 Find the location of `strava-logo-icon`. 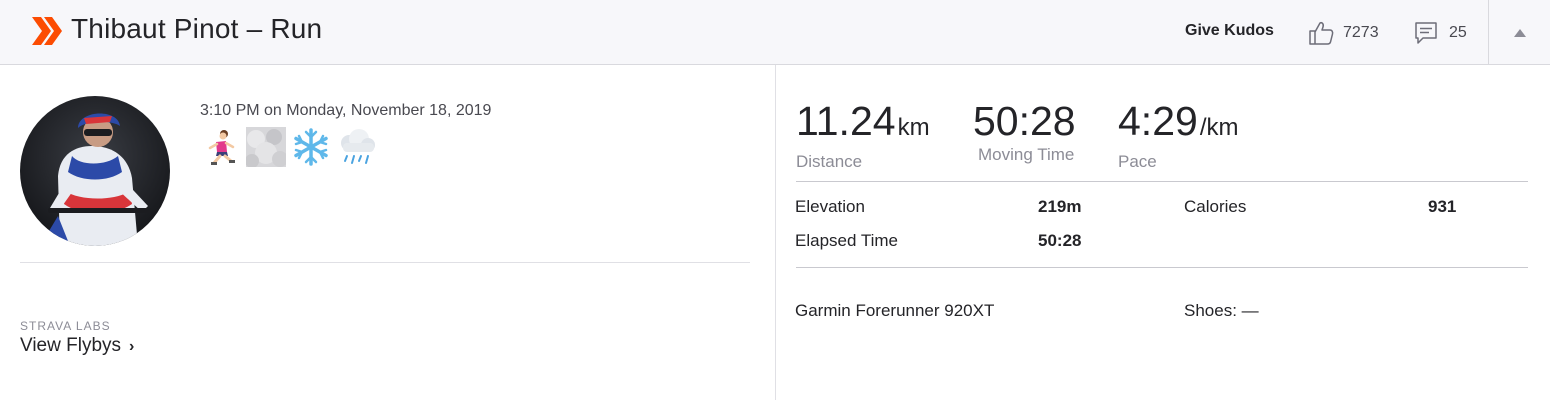

strava-logo-icon is located at coordinates (47, 31).